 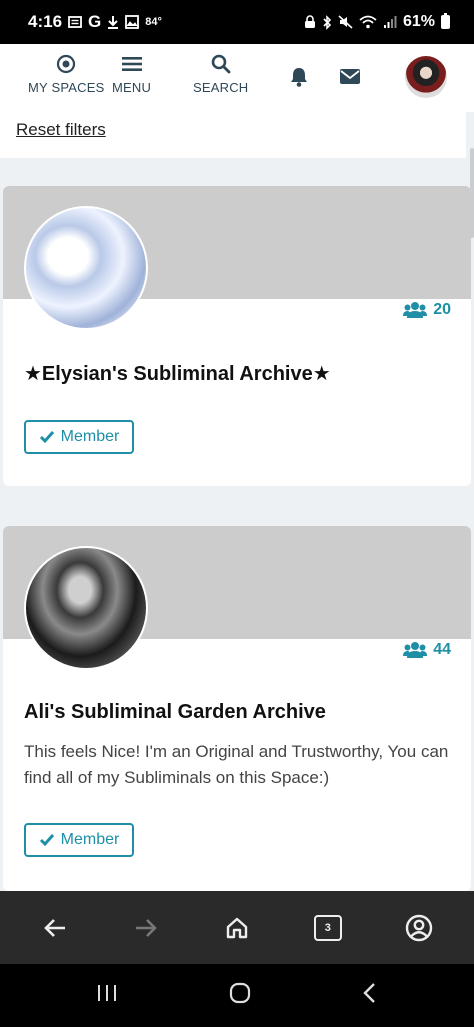 I want to click on wifi-icon, so click(x=368, y=22).